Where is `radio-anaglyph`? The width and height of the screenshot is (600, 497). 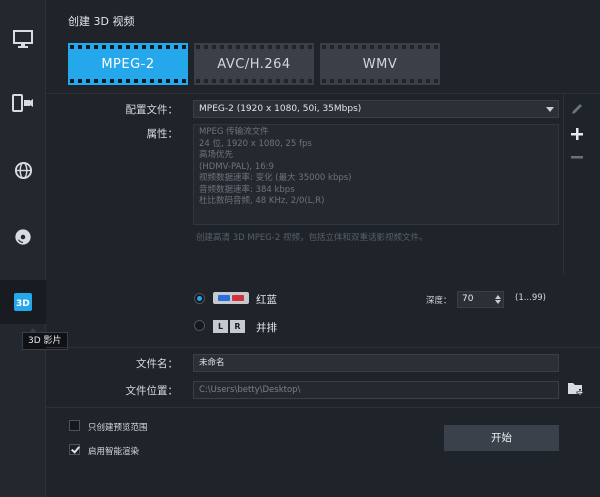 radio-anaglyph is located at coordinates (199, 298).